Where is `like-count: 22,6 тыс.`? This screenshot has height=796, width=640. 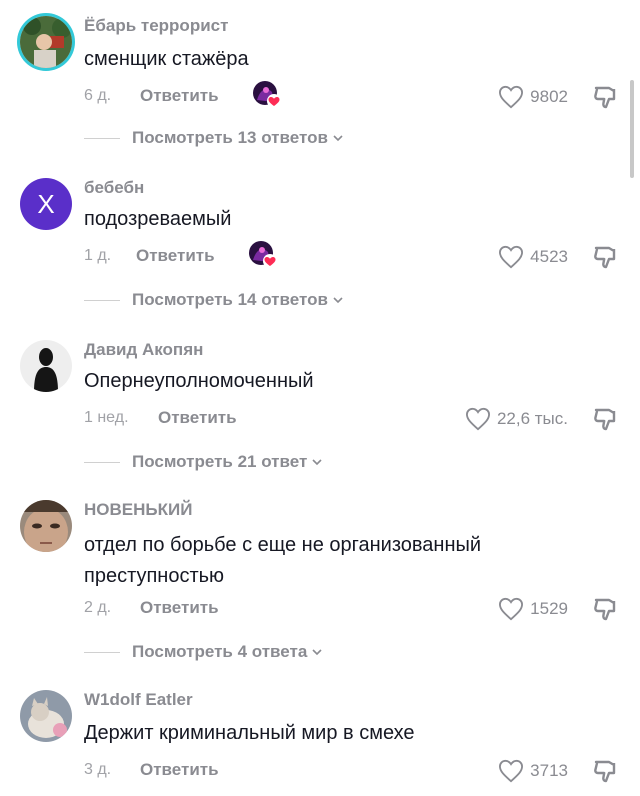 like-count: 22,6 тыс. is located at coordinates (532, 418).